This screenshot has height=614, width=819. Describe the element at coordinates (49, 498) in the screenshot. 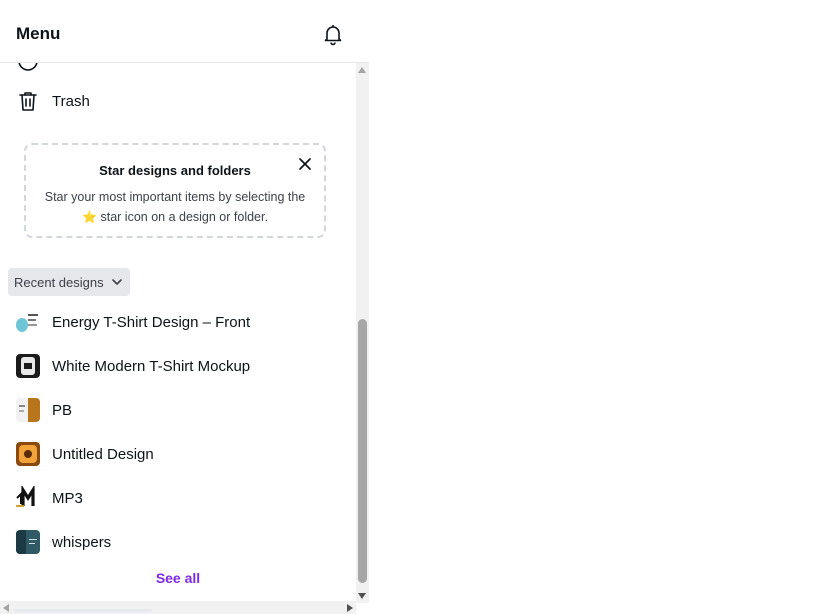

I see `recent-design-item: MP3` at that location.